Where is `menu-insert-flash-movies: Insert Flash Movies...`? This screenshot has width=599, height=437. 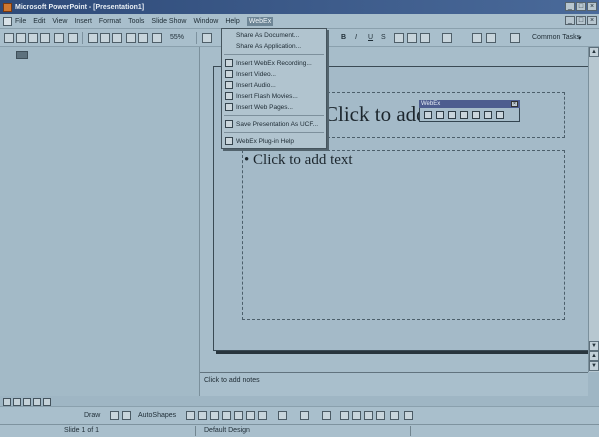 menu-insert-flash-movies: Insert Flash Movies... is located at coordinates (267, 96).